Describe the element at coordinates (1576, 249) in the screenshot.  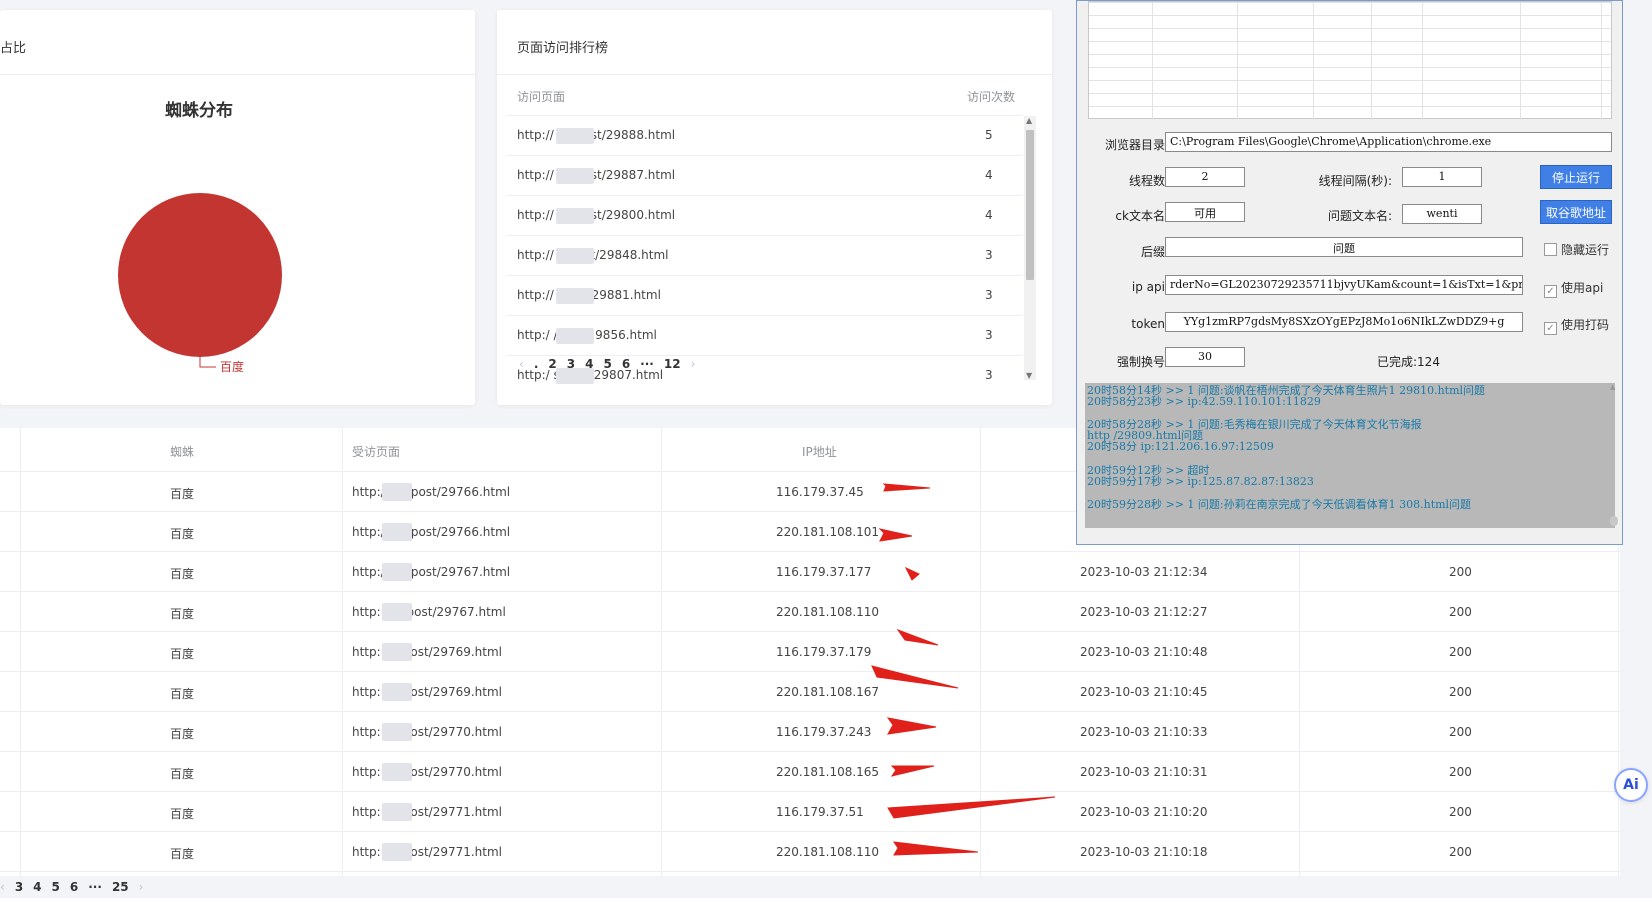
I see `hide-run-checkbox: 隐藏运行` at that location.